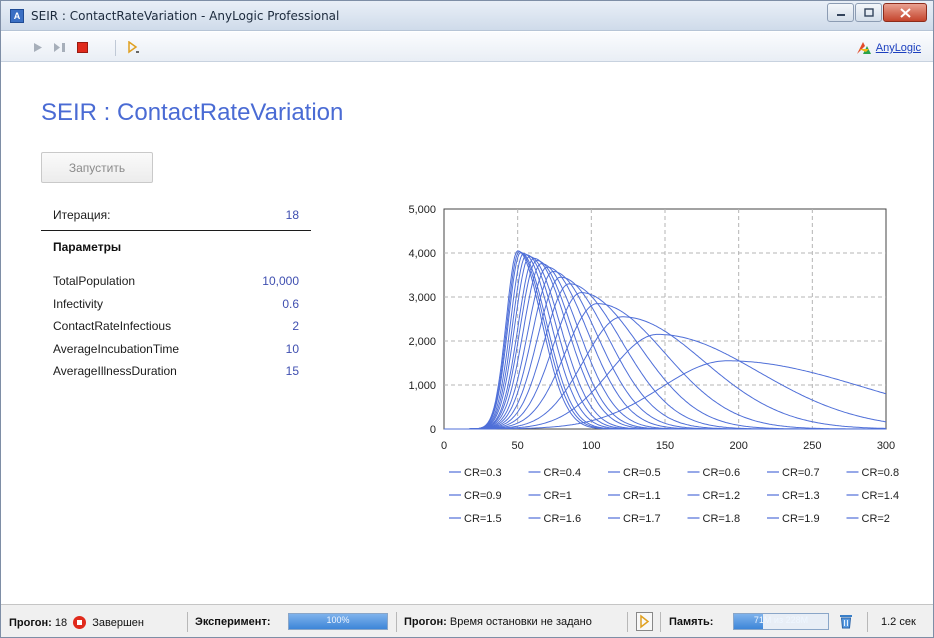  I want to click on iteration-divider, so click(176, 230).